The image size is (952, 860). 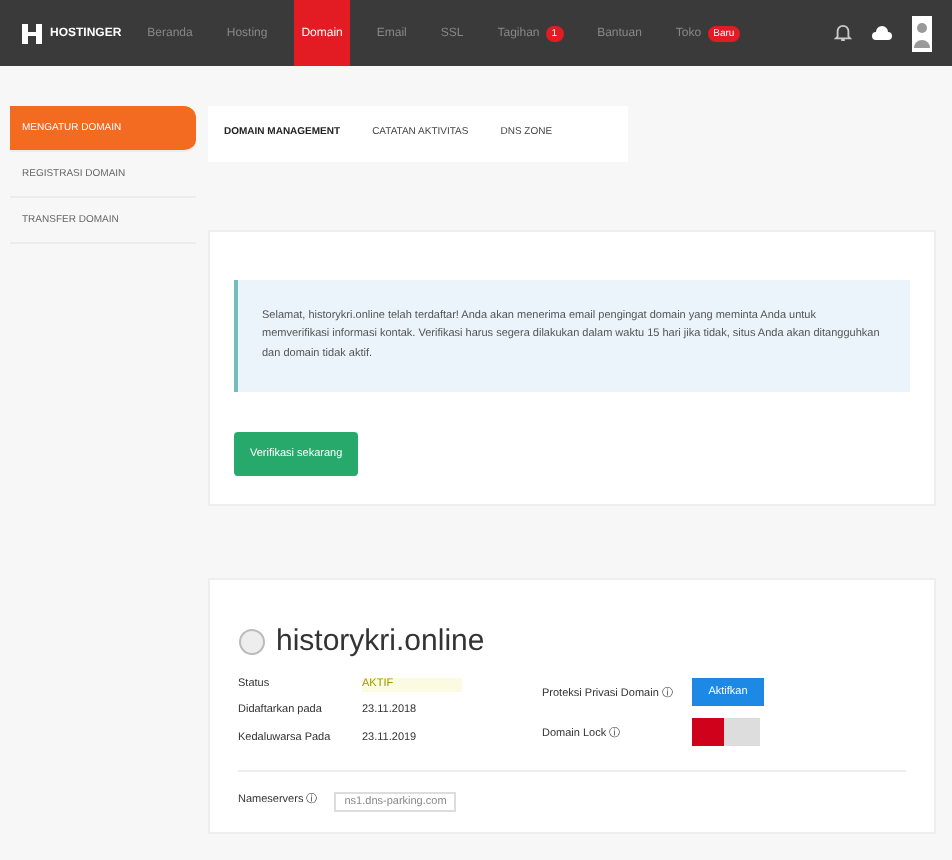 What do you see at coordinates (32, 33) in the screenshot?
I see `logo-icon` at bounding box center [32, 33].